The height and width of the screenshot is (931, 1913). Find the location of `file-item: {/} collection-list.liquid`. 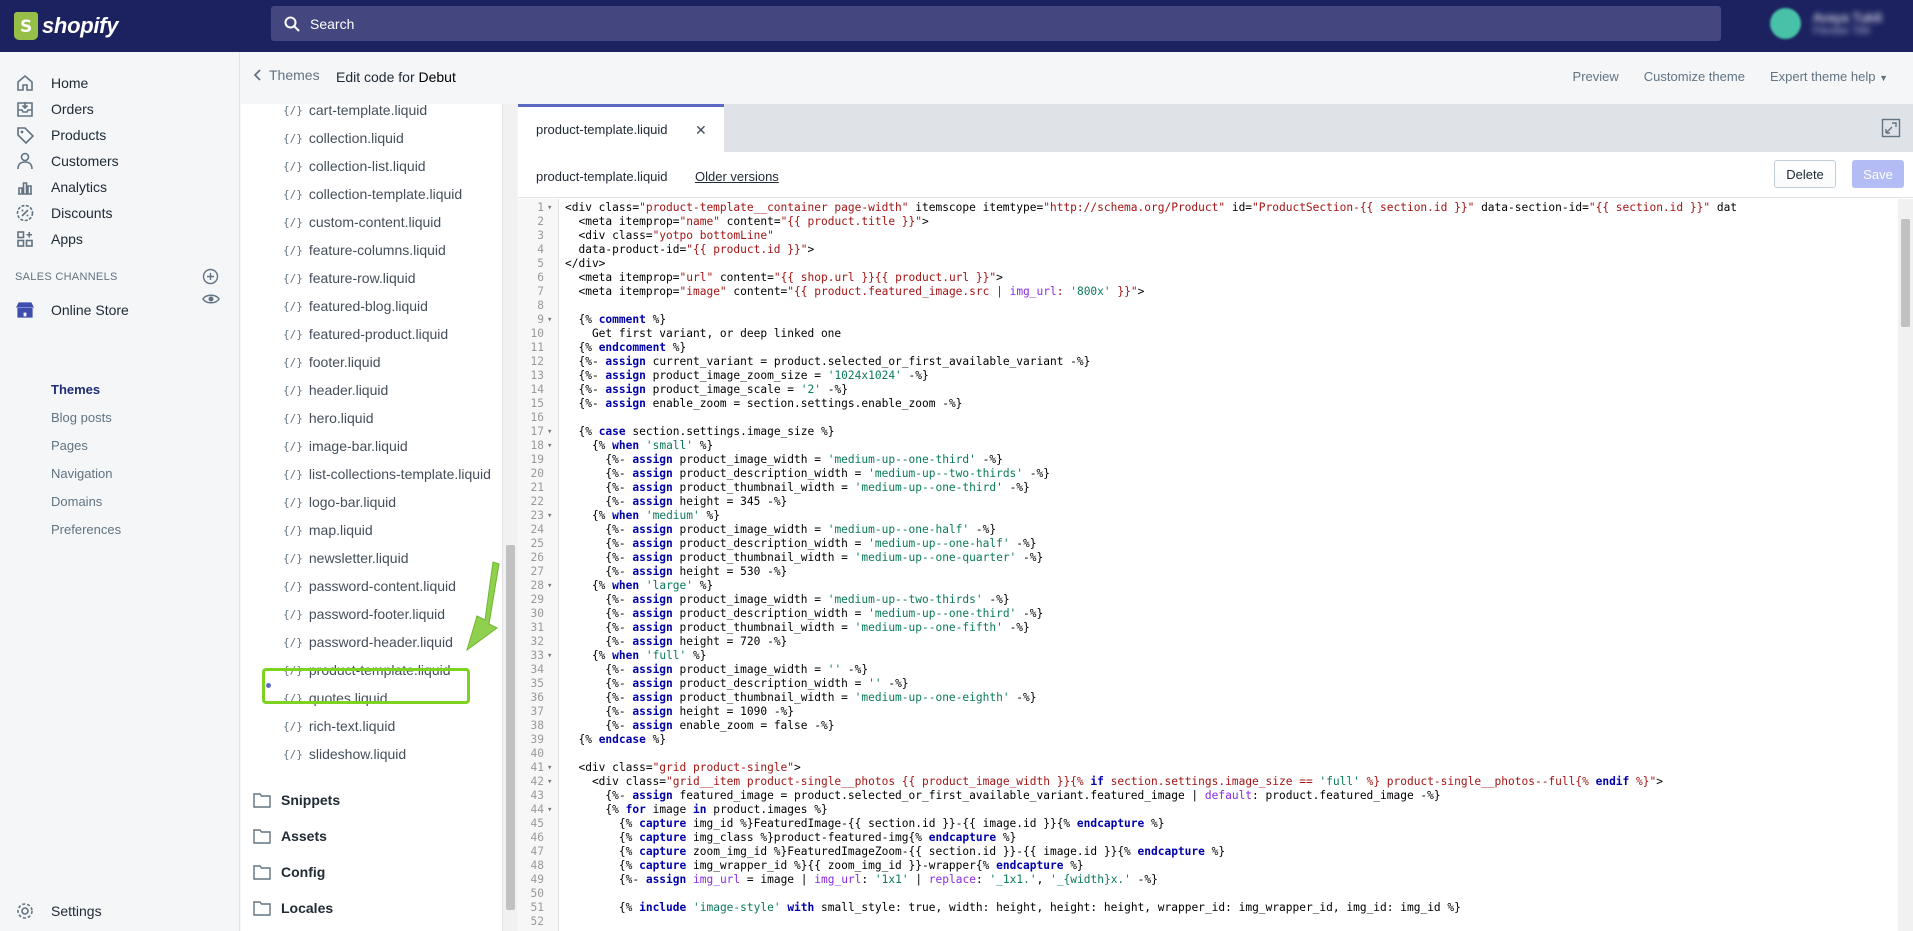

file-item: {/} collection-list.liquid is located at coordinates (354, 166).